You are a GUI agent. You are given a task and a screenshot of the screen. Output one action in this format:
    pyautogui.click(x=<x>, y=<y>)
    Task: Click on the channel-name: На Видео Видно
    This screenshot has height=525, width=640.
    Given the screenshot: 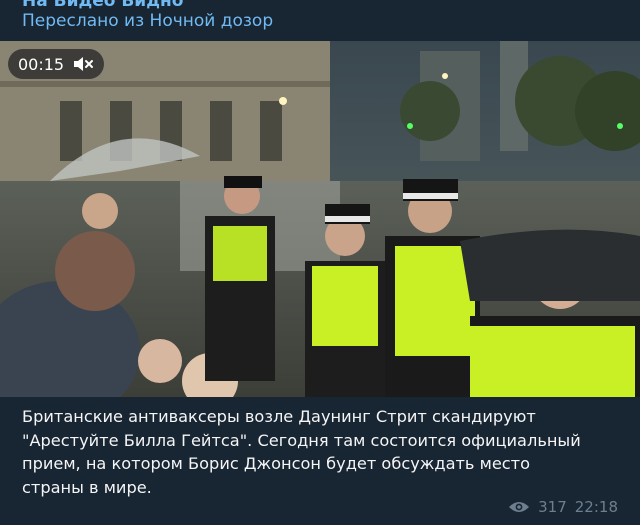 What is the action you would take?
    pyautogui.click(x=102, y=5)
    